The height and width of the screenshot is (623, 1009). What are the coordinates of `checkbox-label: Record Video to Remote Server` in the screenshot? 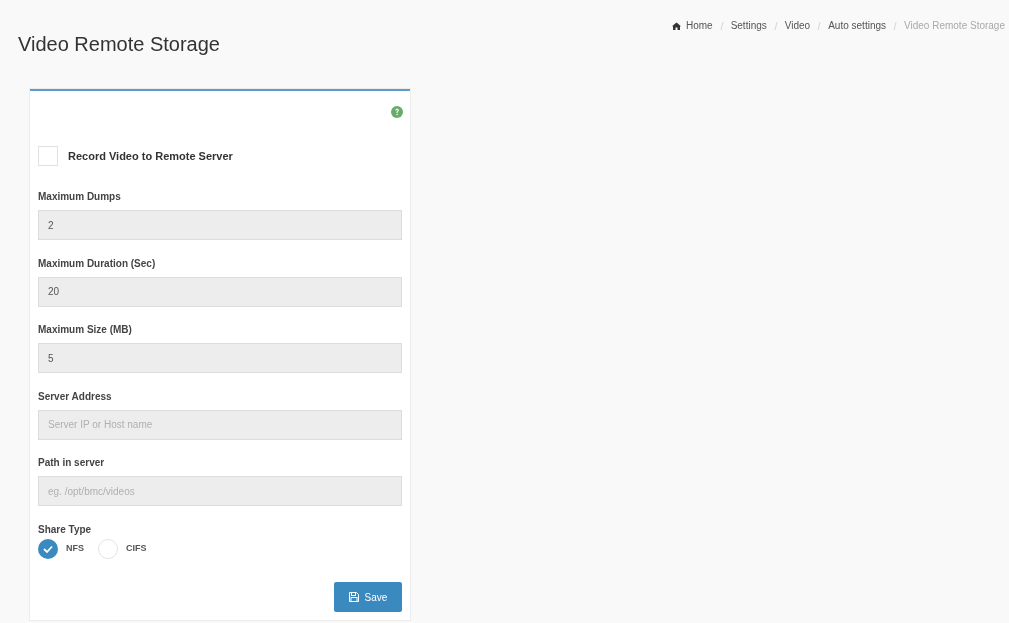 It's located at (150, 156).